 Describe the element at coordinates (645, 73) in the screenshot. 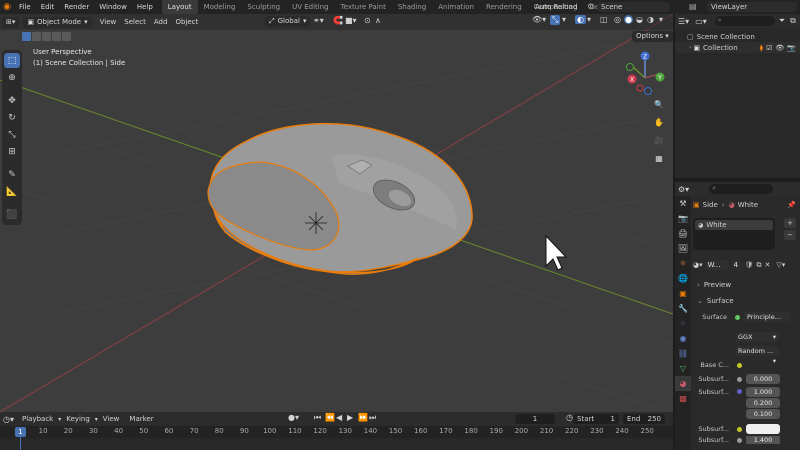

I see `navigation-gizmo: Z Y X` at that location.